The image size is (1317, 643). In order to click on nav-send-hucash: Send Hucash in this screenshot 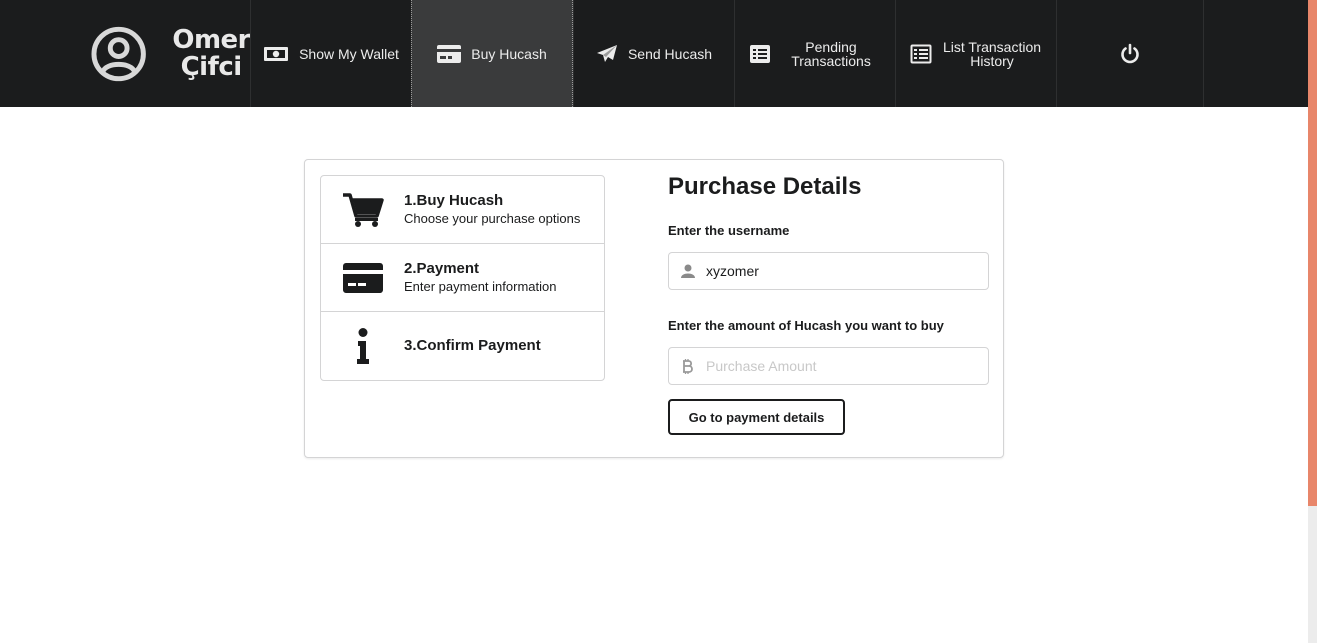, I will do `click(653, 53)`.